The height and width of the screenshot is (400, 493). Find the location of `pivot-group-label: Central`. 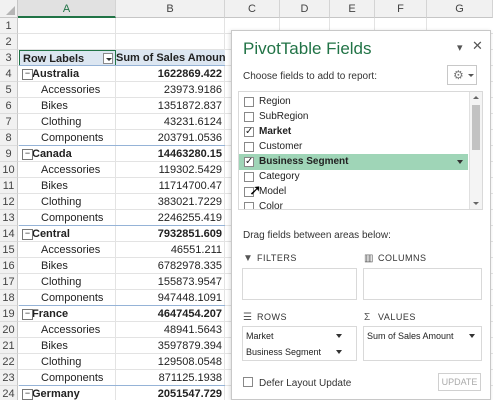

pivot-group-label: Central is located at coordinates (67, 234).